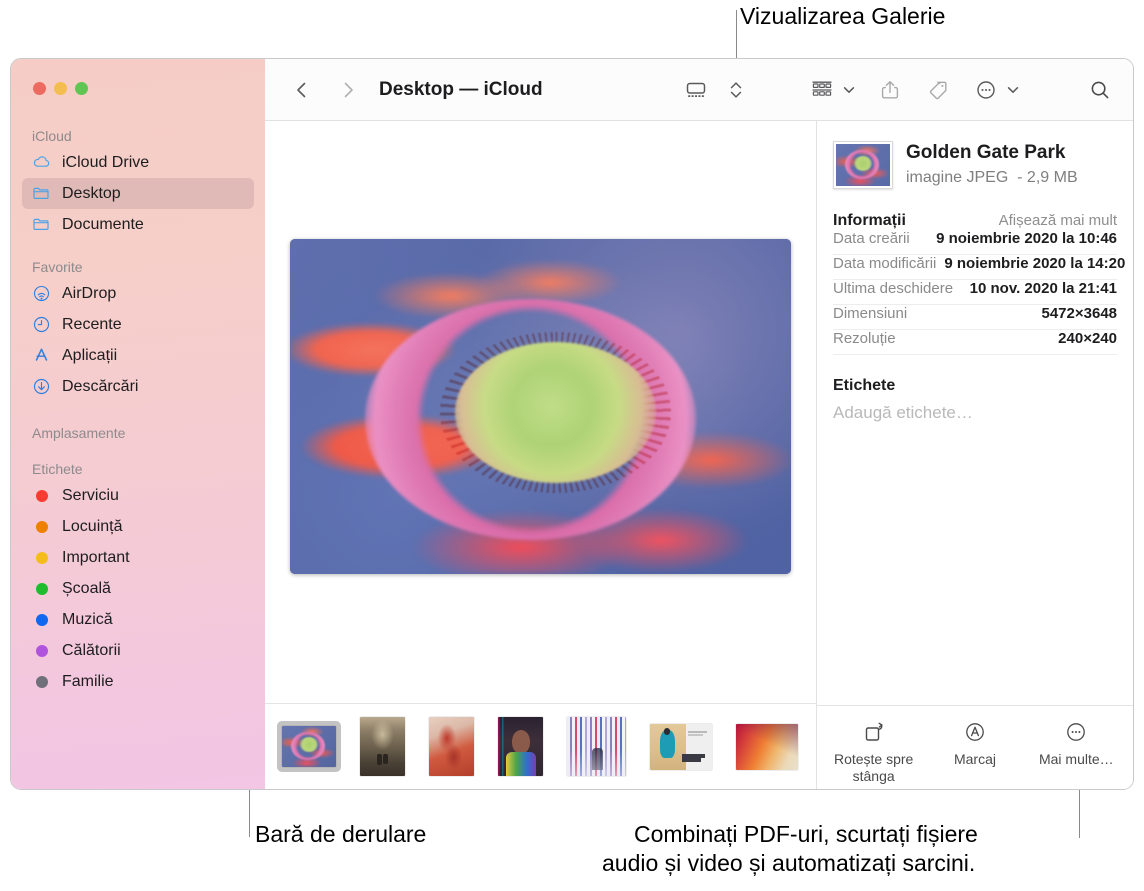 The width and height of the screenshot is (1144, 891). Describe the element at coordinates (138, 293) in the screenshot. I see `sidebar-item-airdrop: AirDrop` at that location.